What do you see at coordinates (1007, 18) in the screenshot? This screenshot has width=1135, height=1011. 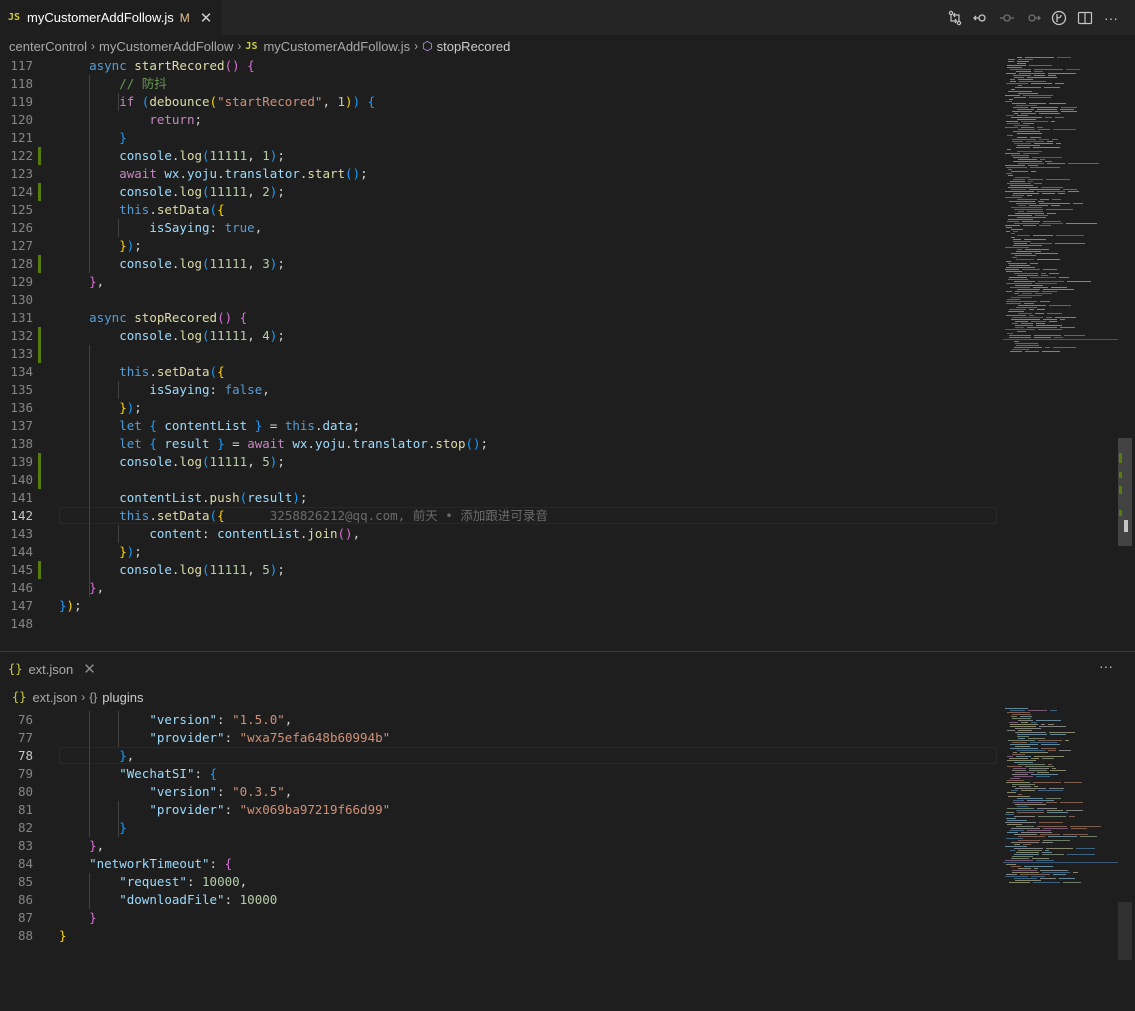 I see `dot-circle-icon` at bounding box center [1007, 18].